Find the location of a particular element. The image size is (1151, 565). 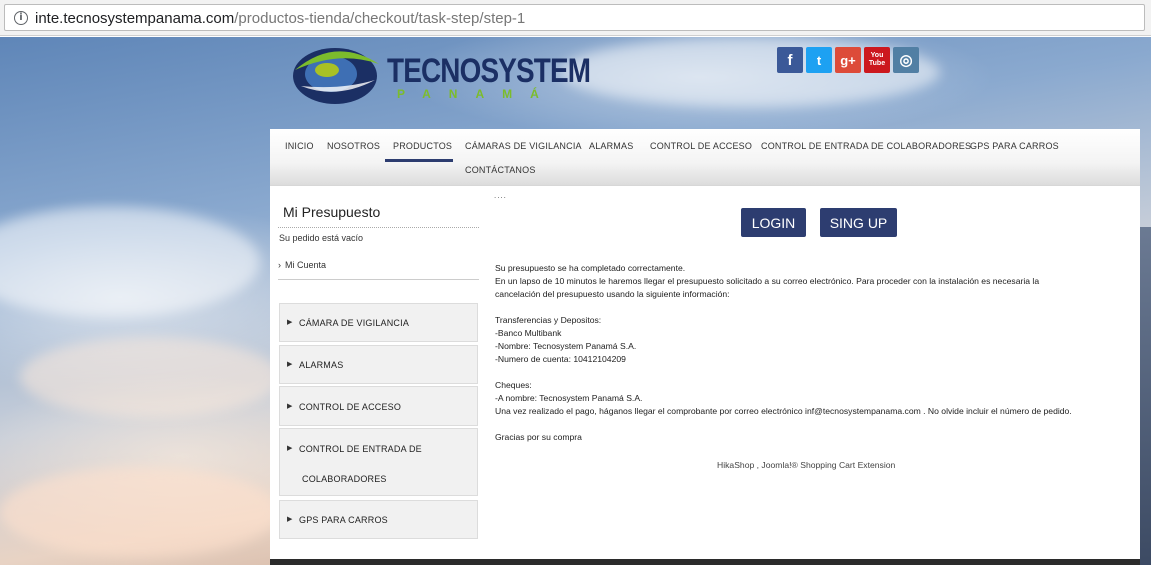

message-line: -Nombre: Tecnosystem Panamá S.A. is located at coordinates (566, 346).